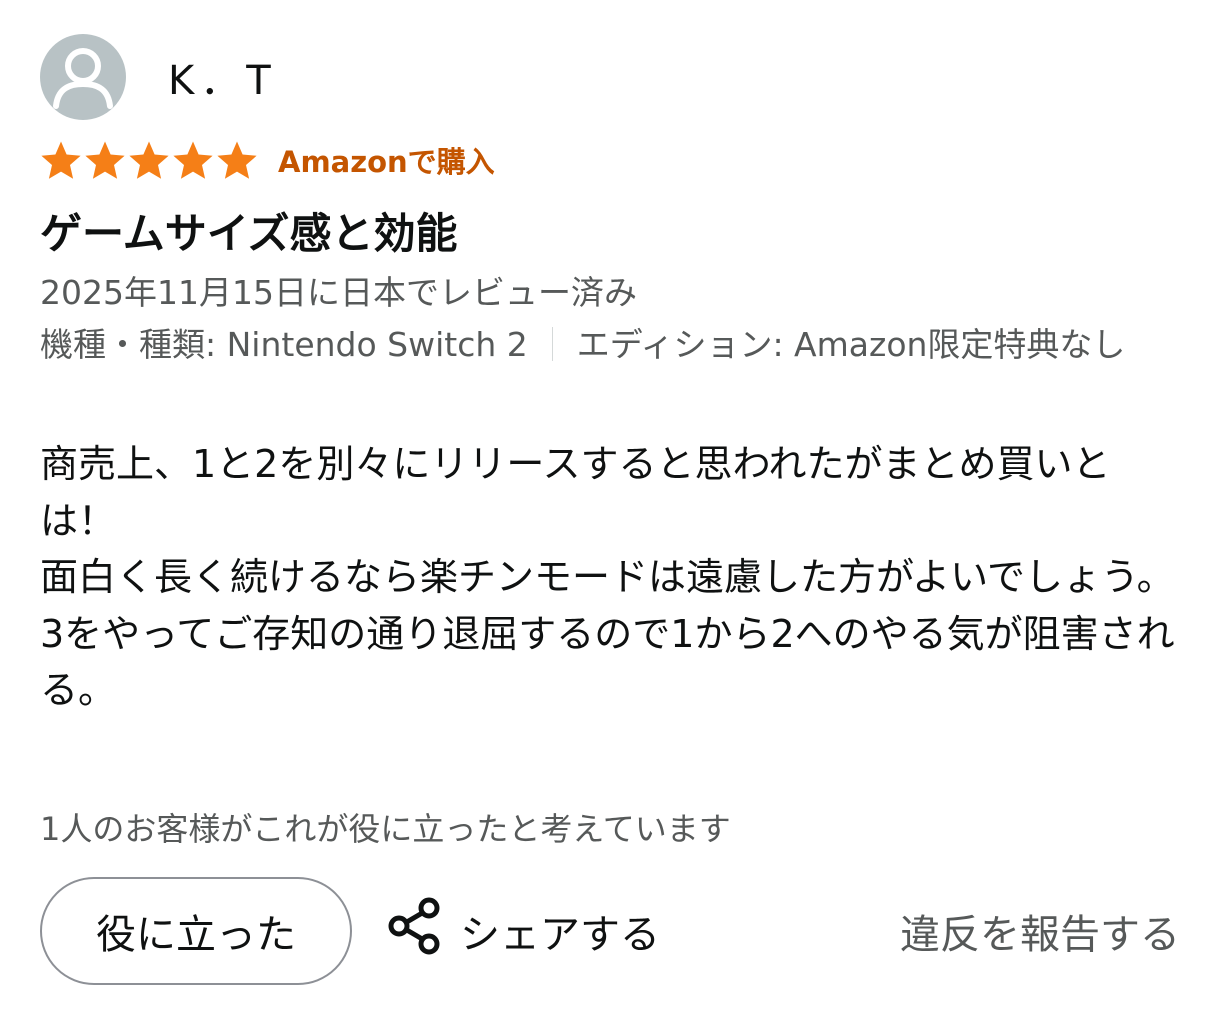 The image size is (1220, 1034). I want to click on report-abuse-link: 違反を報告する, so click(1040, 931).